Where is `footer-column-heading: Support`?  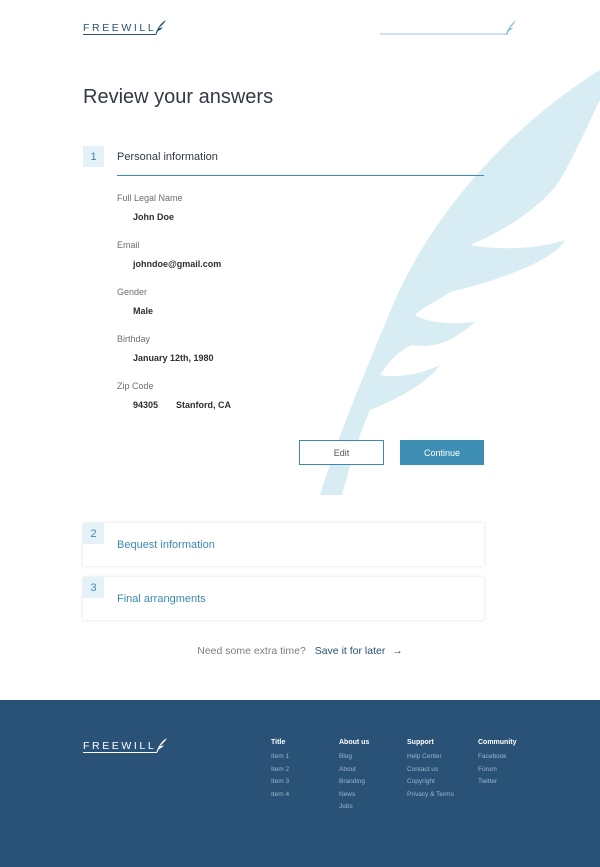
footer-column-heading: Support is located at coordinates (420, 742).